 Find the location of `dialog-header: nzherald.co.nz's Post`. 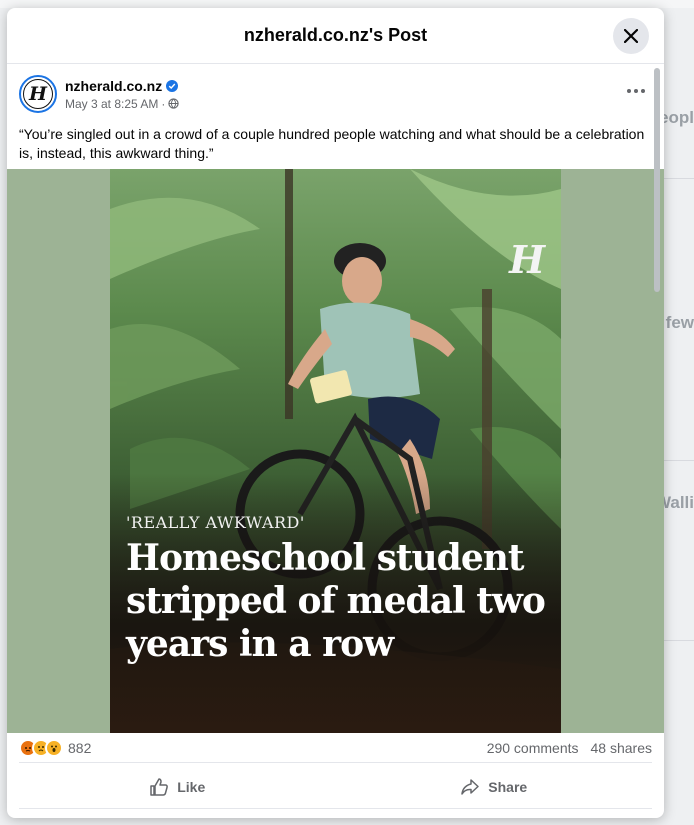

dialog-header: nzherald.co.nz's Post is located at coordinates (335, 36).